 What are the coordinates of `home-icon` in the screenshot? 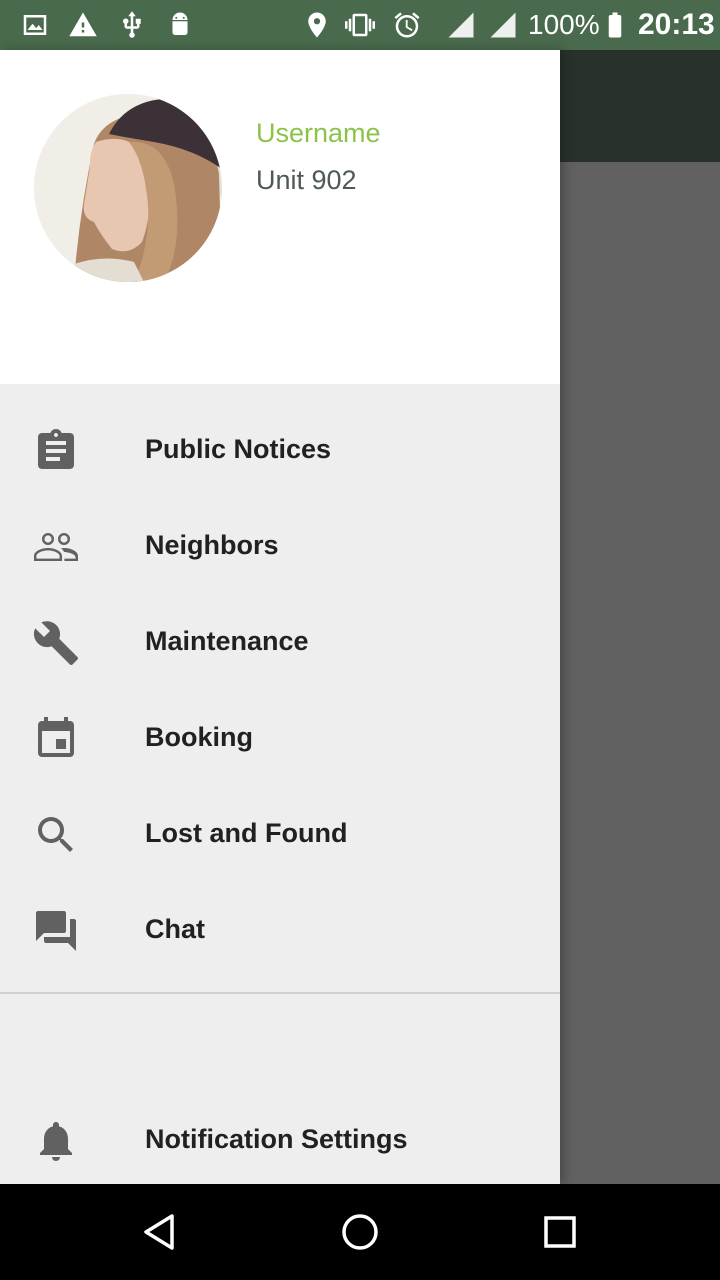 It's located at (360, 1232).